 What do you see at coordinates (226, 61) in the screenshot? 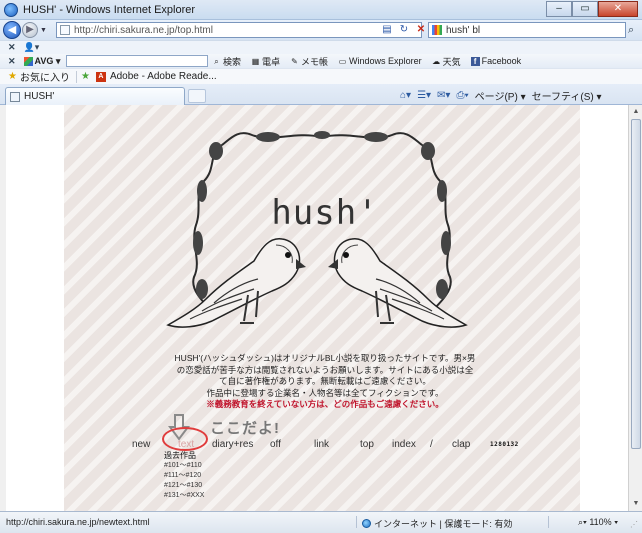
I see `avg-search-button: ⌕ 検索` at bounding box center [226, 61].